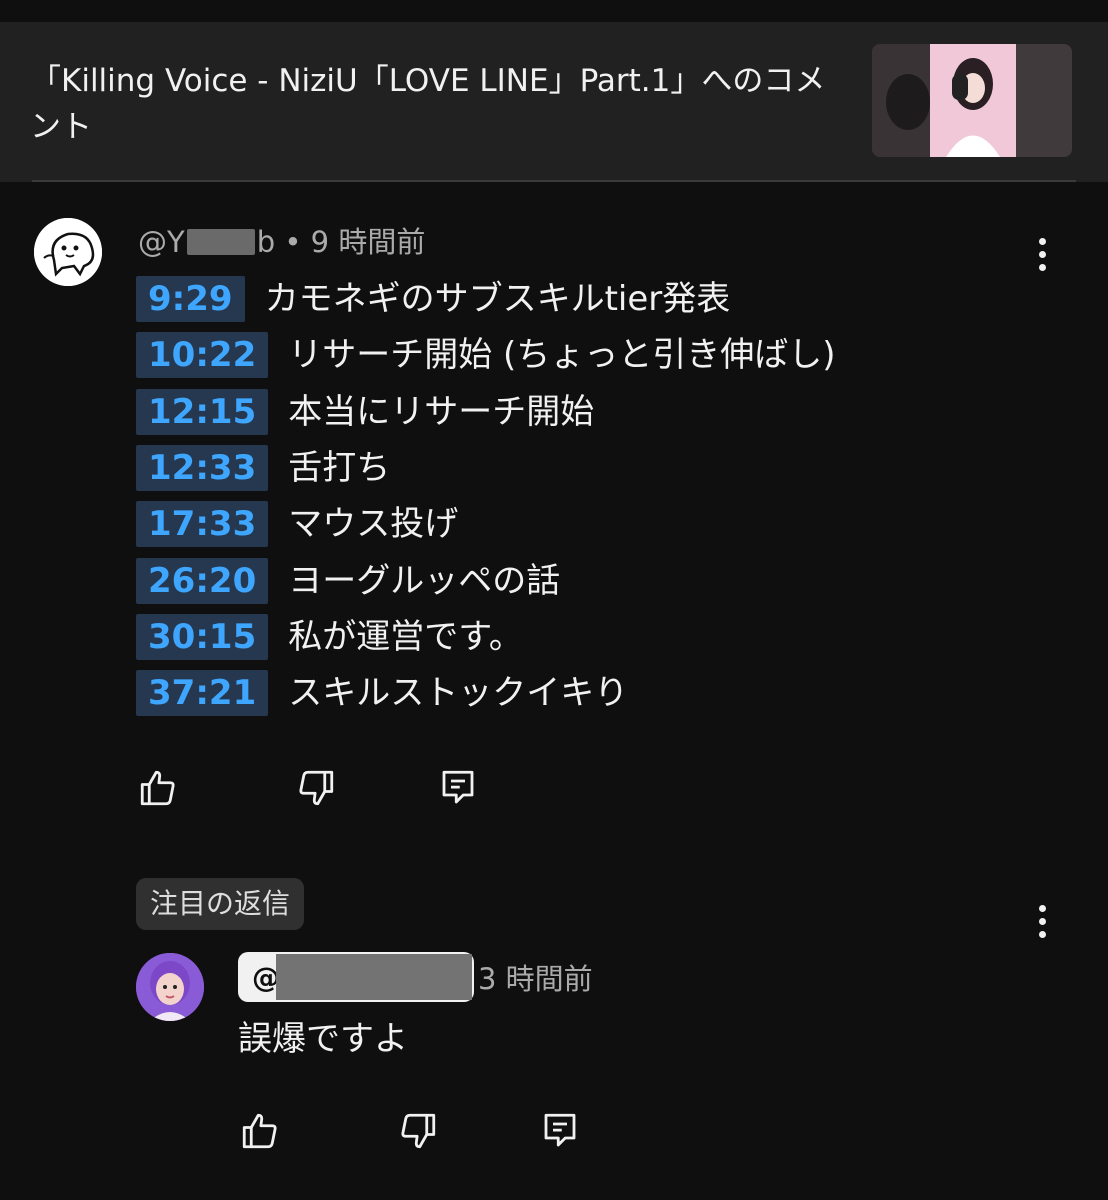  I want to click on timestamp-link: 10:22, so click(202, 355).